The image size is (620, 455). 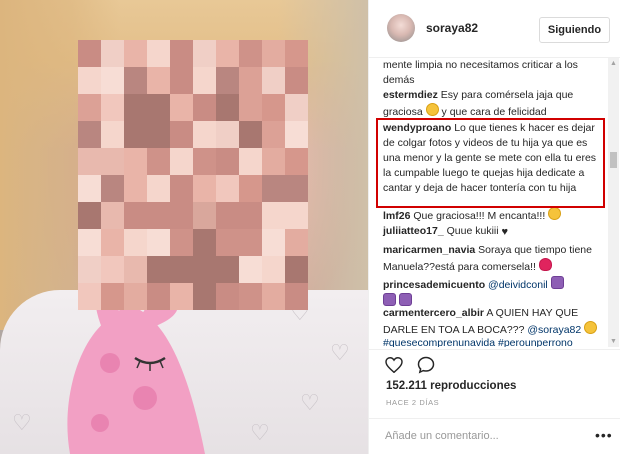 I want to click on comment-item: #quesecomprenunavida #perounperrono, so click(x=491, y=341).